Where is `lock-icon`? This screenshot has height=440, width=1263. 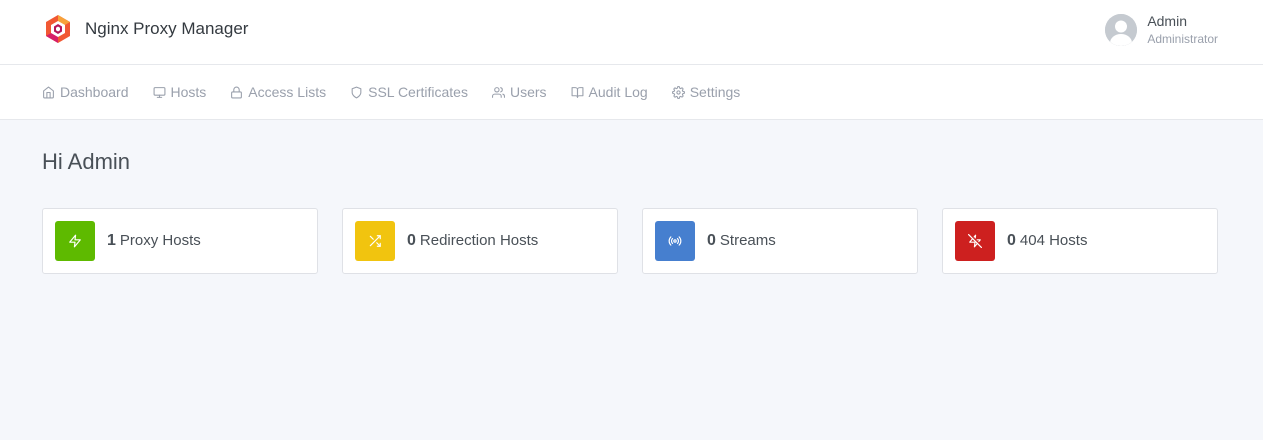 lock-icon is located at coordinates (237, 92).